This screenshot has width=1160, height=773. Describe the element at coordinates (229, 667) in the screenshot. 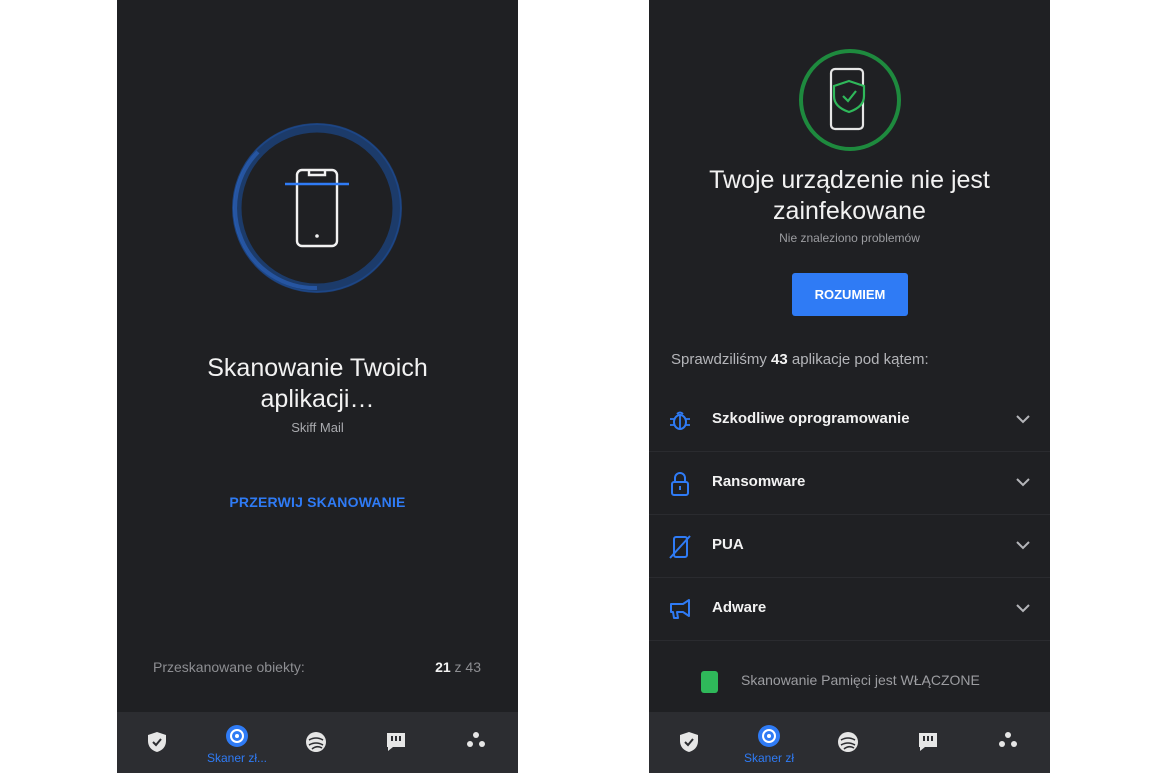

I see `scanned-objects-label: Przeskanowane obiekty:` at that location.